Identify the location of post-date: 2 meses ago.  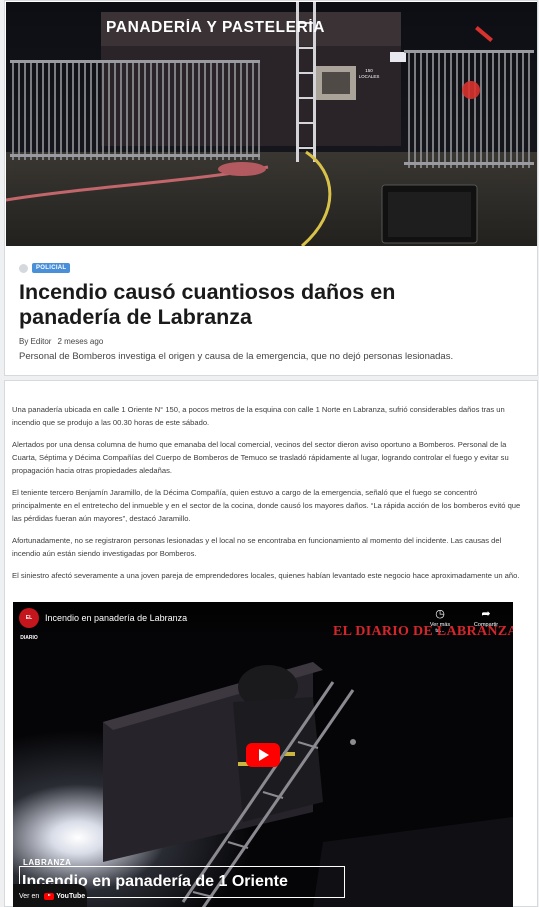
(80, 341).